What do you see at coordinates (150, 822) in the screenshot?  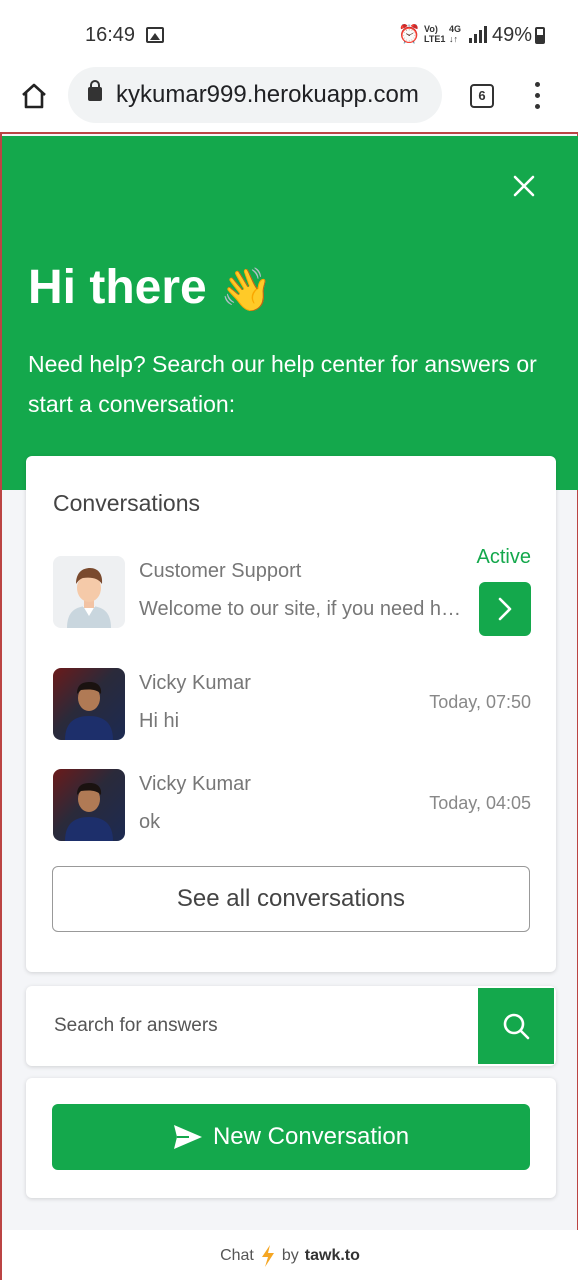 I see `conversation-message: ok` at bounding box center [150, 822].